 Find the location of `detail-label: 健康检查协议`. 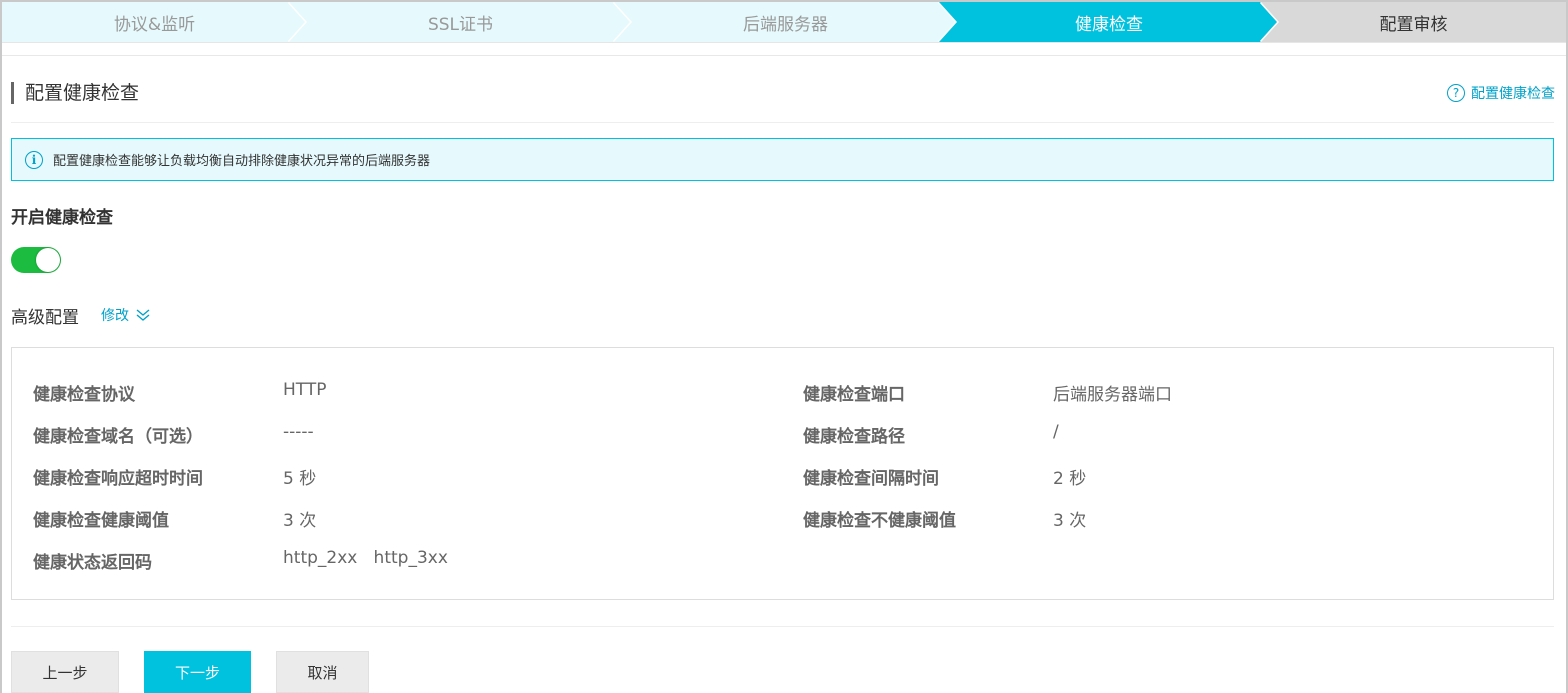

detail-label: 健康检查协议 is located at coordinates (84, 395).